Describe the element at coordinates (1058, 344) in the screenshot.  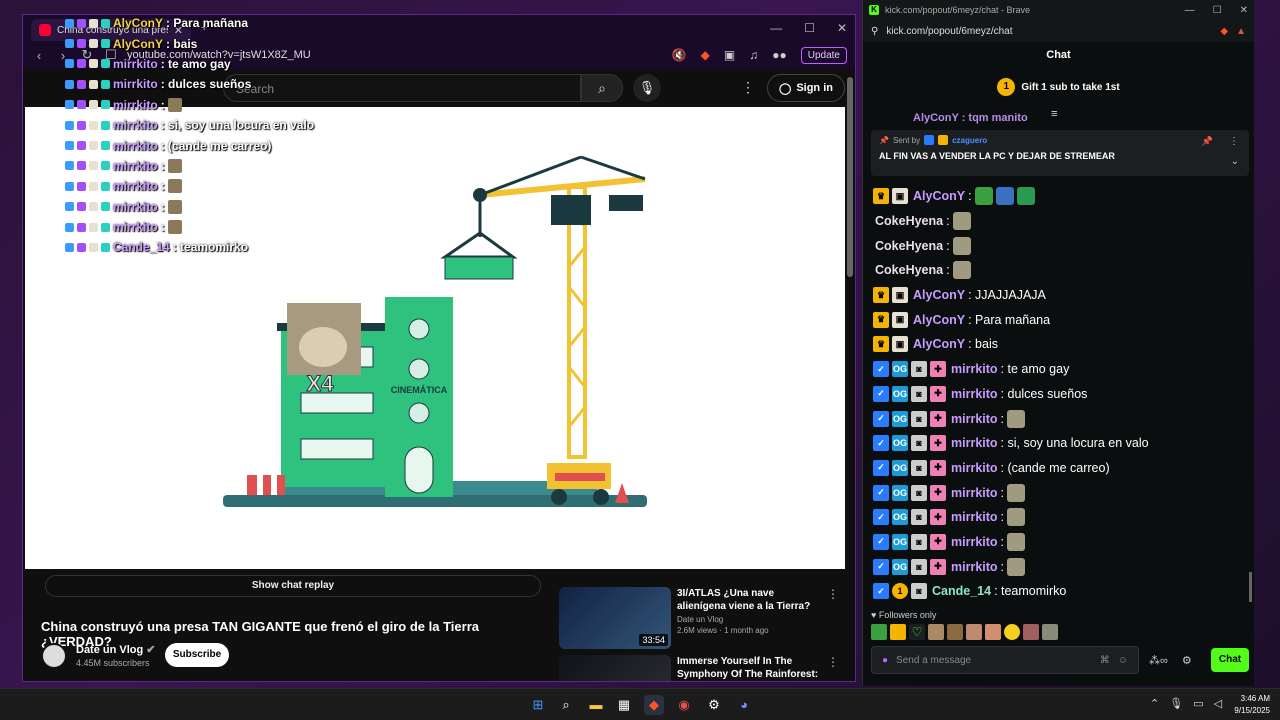
I see `chat-message: ♛ ▣ AlyConY: bais` at that location.